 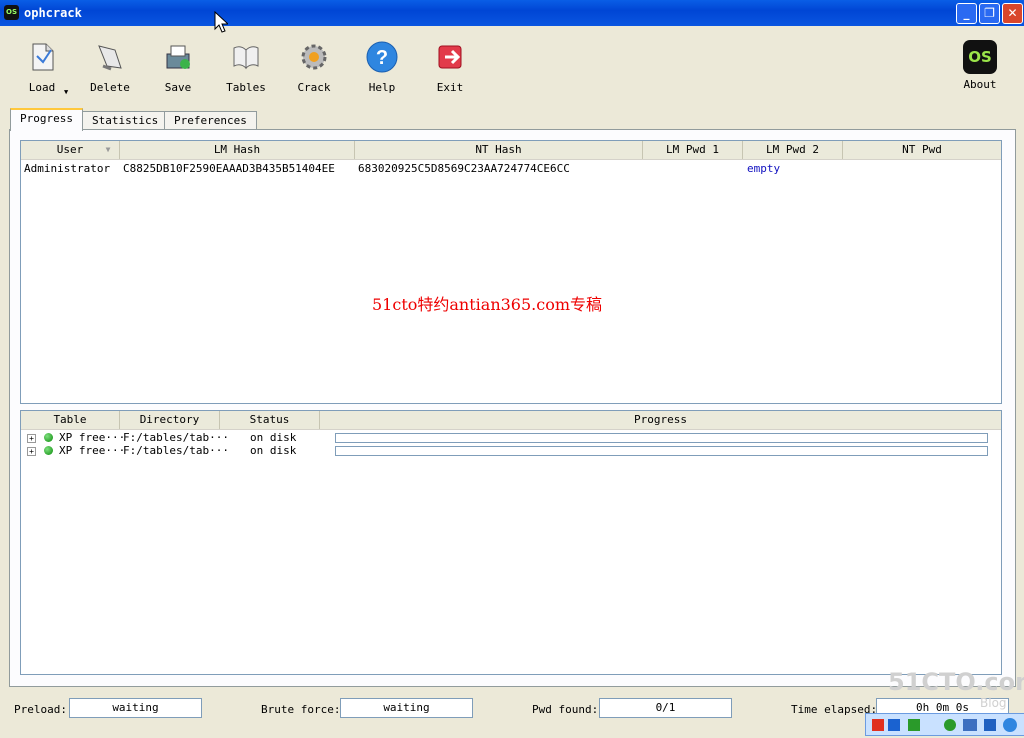 What do you see at coordinates (125, 120) in the screenshot?
I see `tab-statistics: Statistics` at bounding box center [125, 120].